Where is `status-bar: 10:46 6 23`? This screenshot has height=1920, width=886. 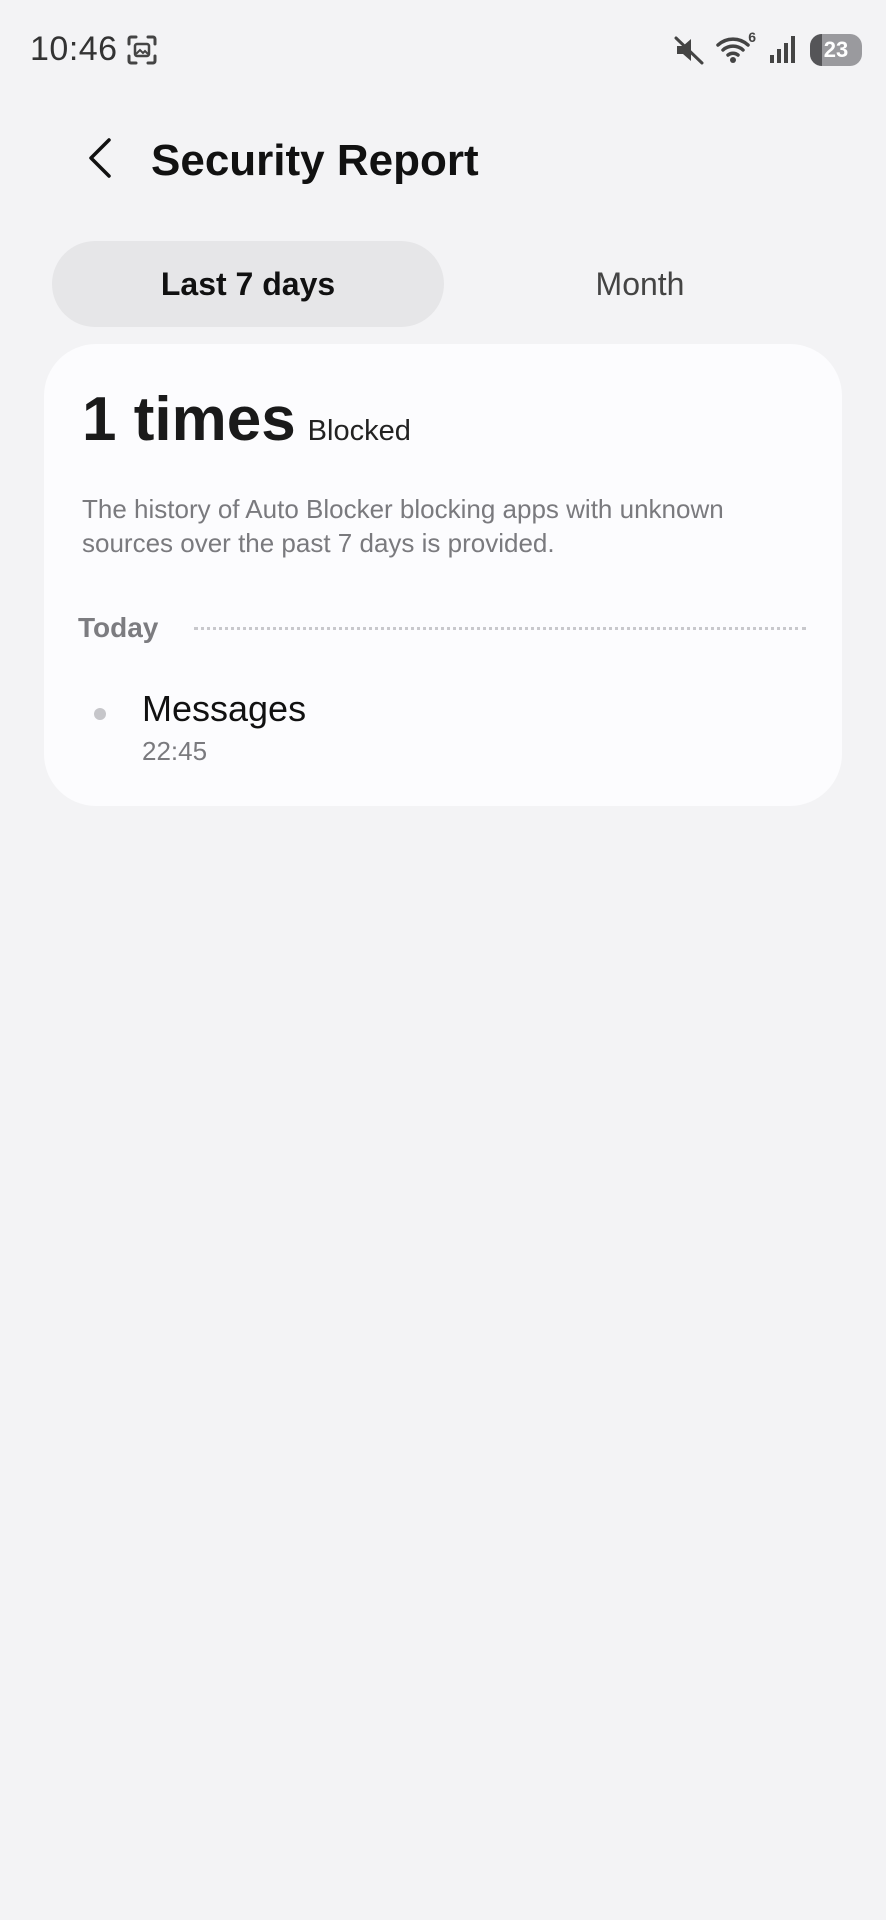 status-bar: 10:46 6 23 is located at coordinates (443, 50).